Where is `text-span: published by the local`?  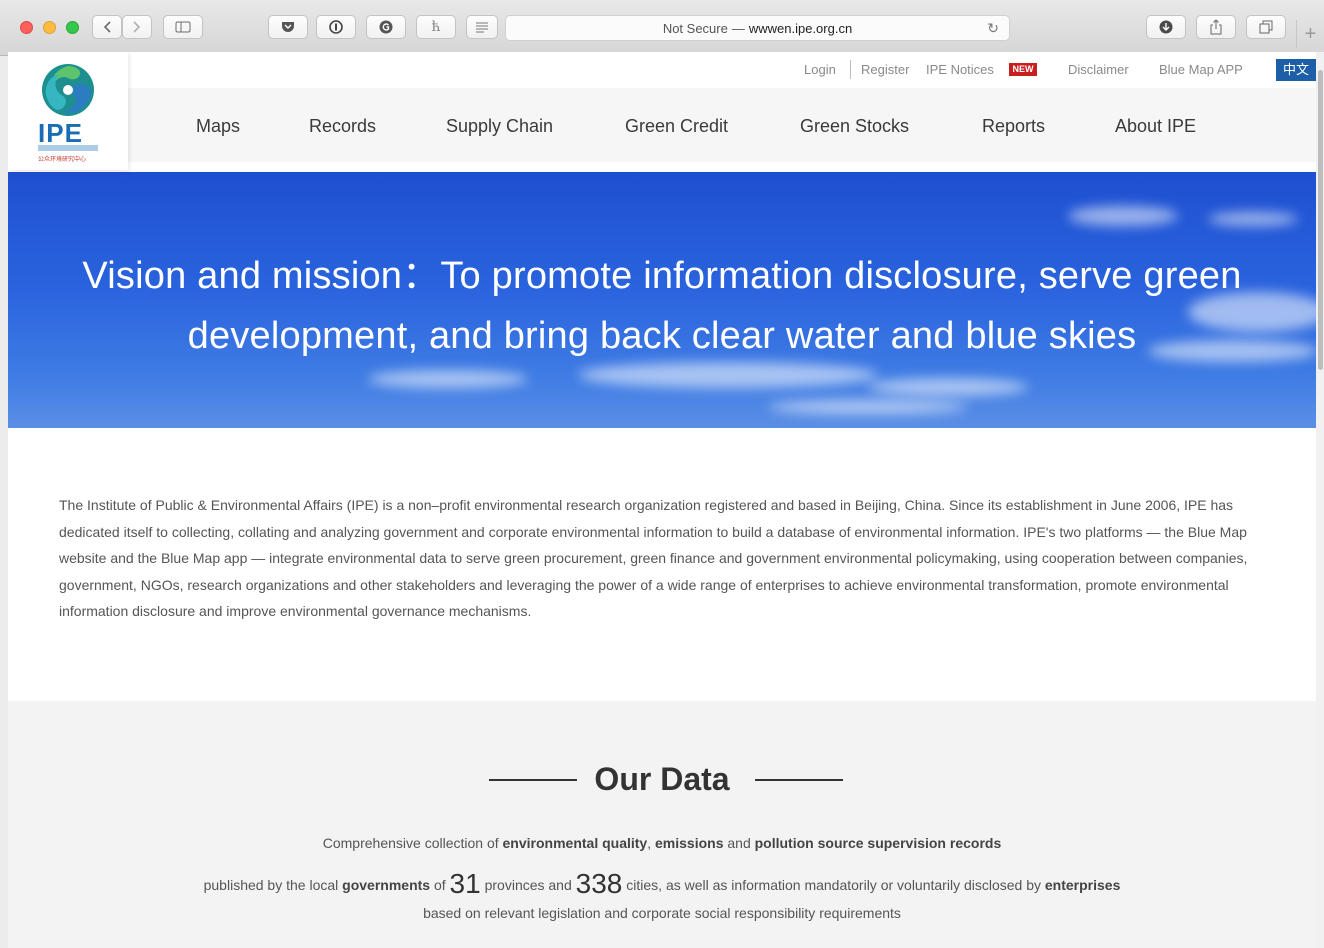
text-span: published by the local is located at coordinates (273, 885).